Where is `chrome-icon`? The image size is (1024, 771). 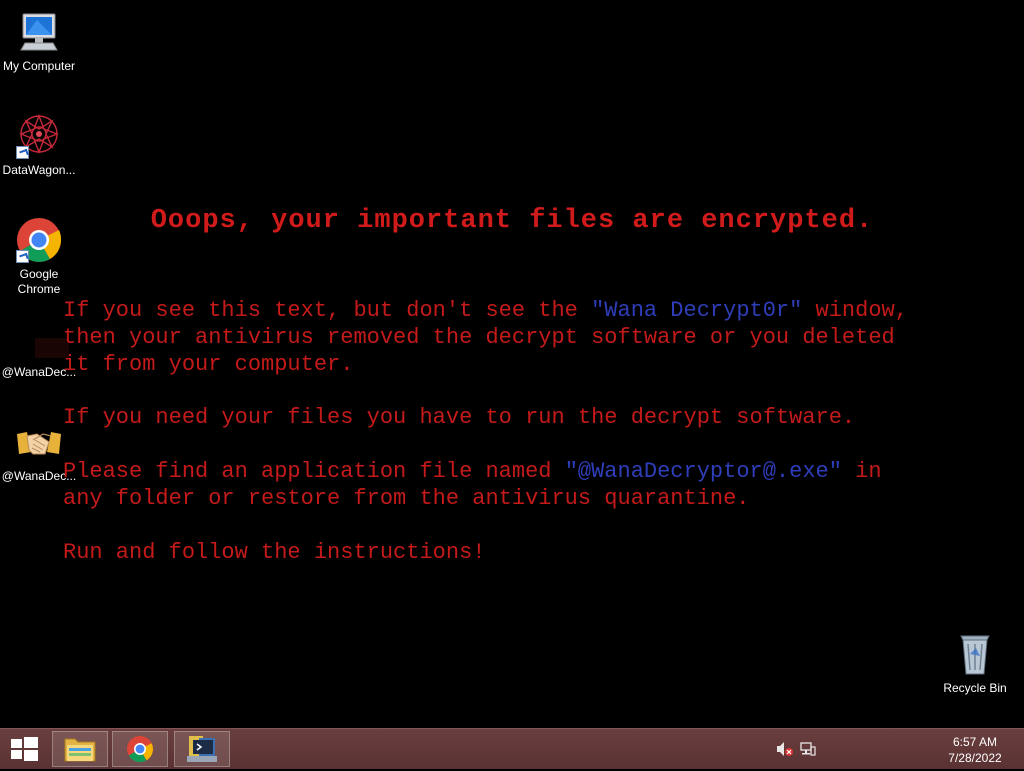
chrome-icon is located at coordinates (140, 753).